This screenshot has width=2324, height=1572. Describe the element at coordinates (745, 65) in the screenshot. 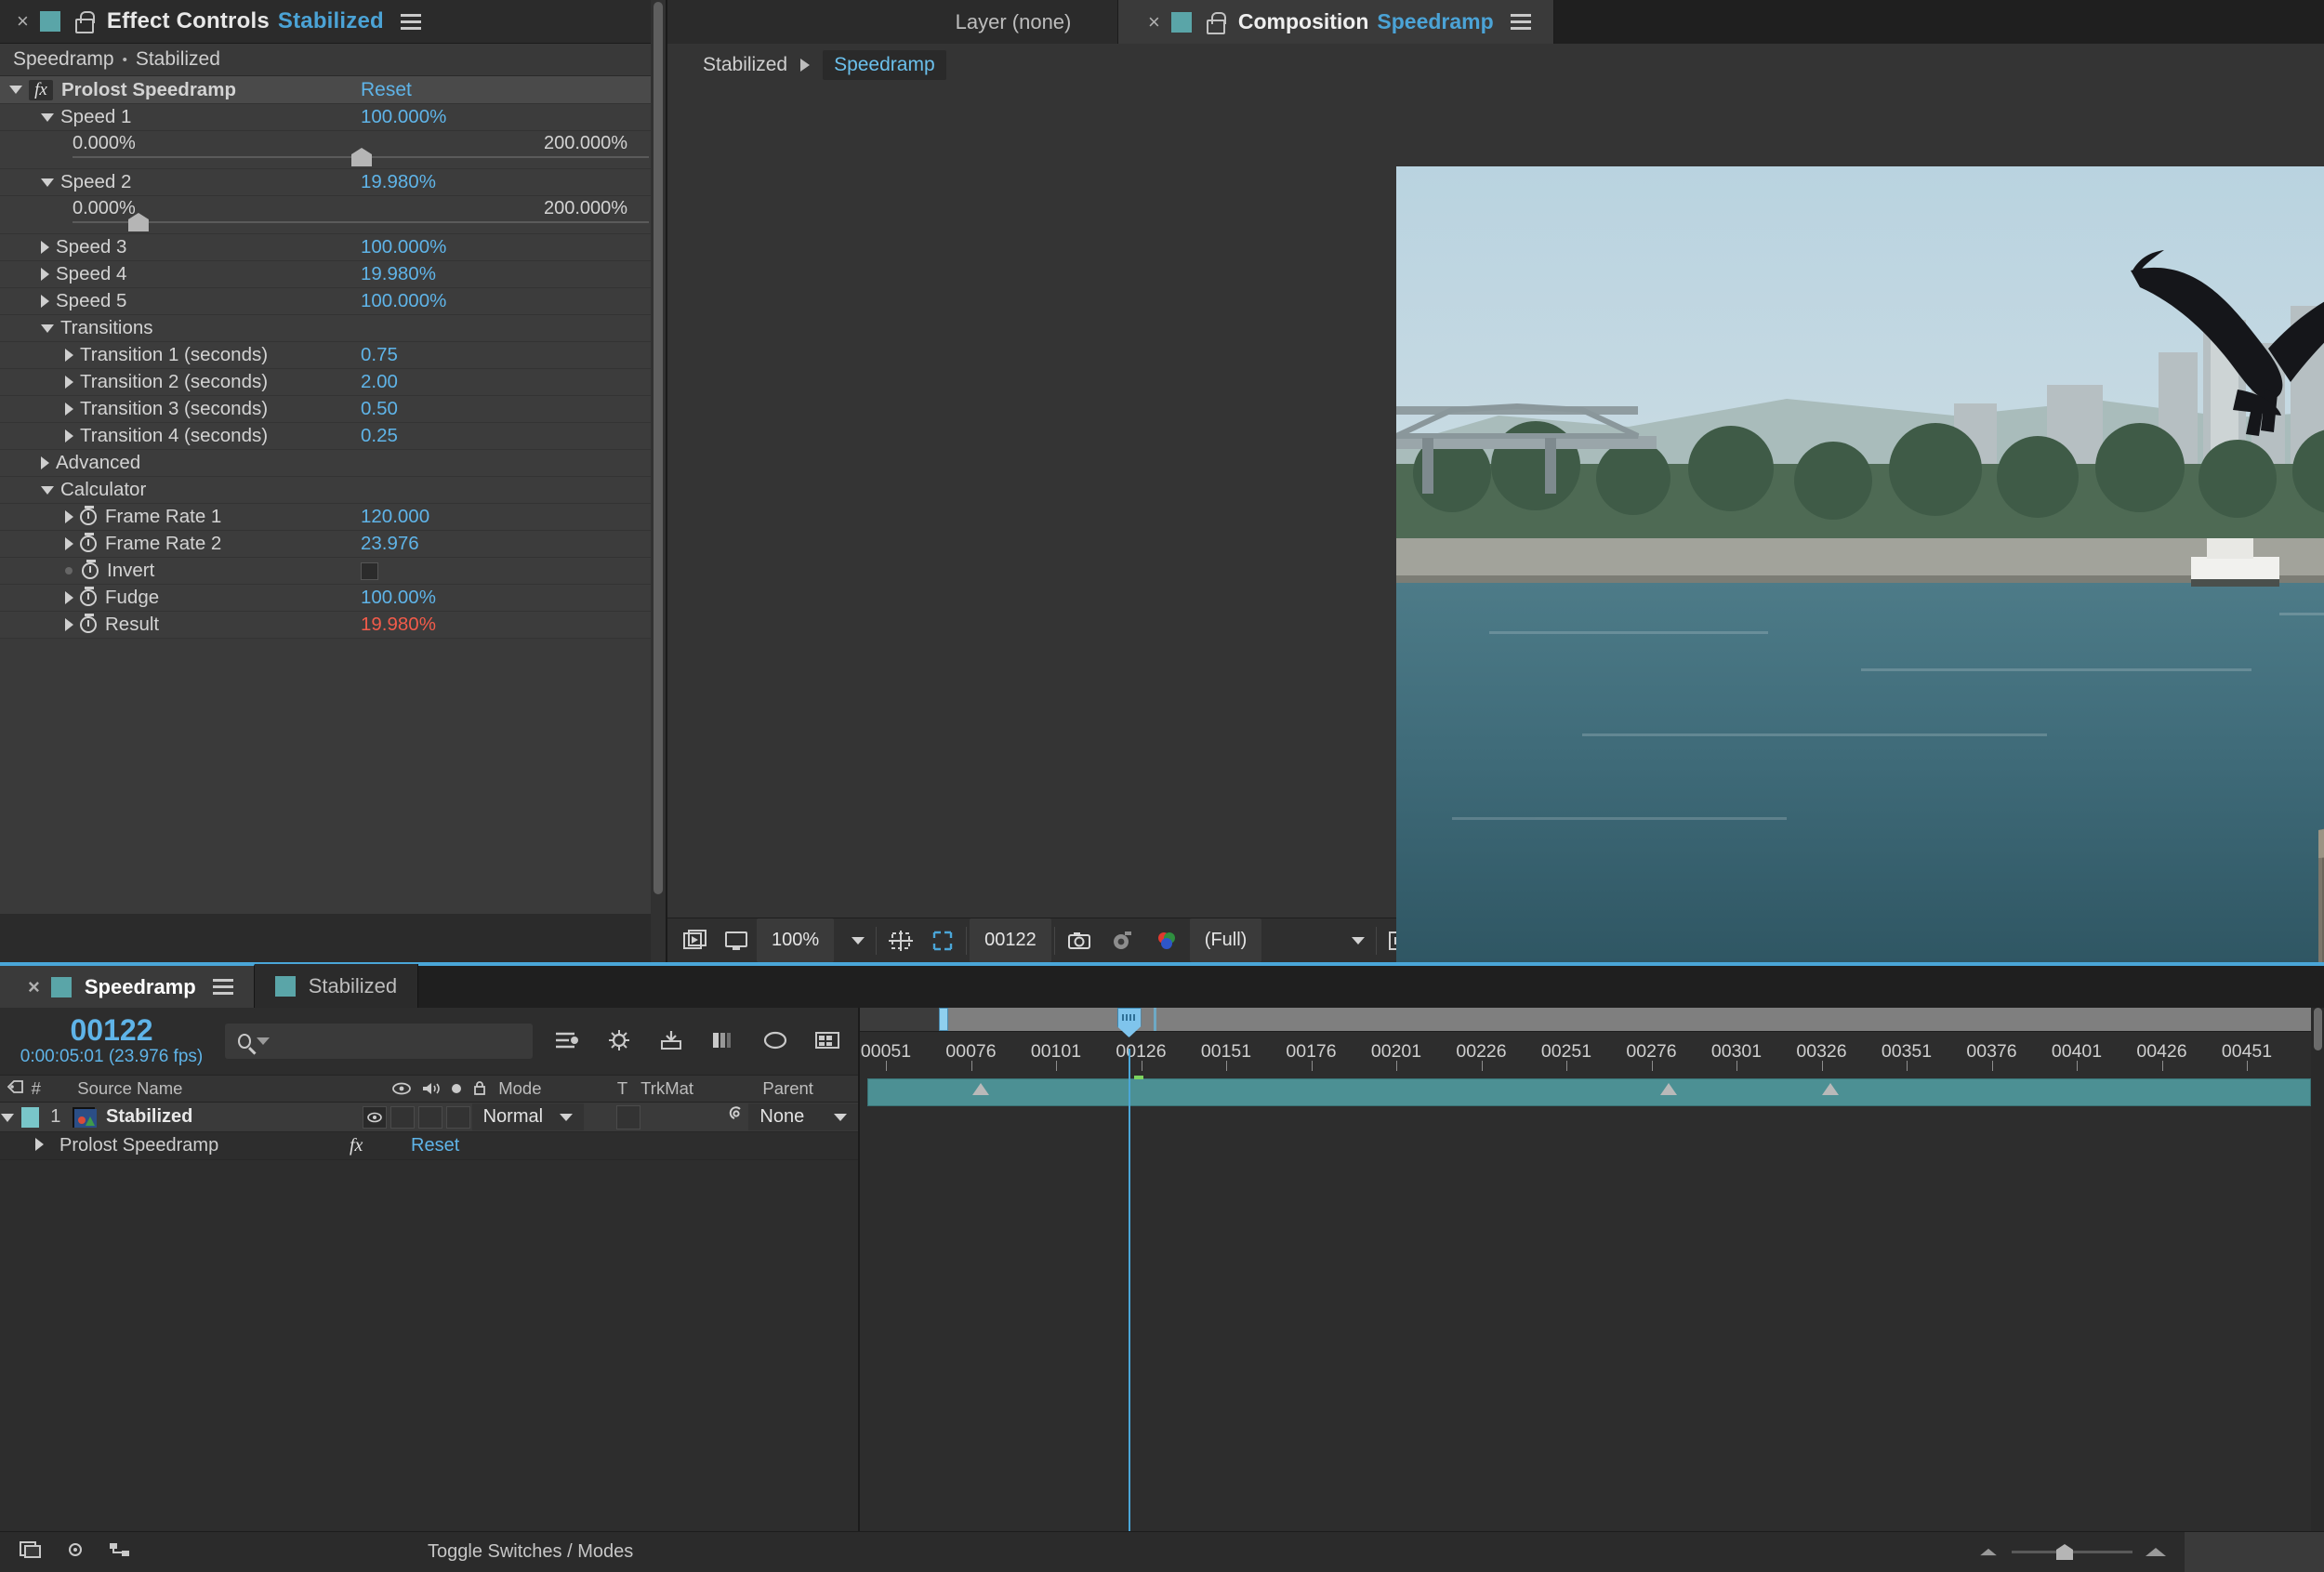

I see `breadcrumb-parent: Stabilized` at that location.